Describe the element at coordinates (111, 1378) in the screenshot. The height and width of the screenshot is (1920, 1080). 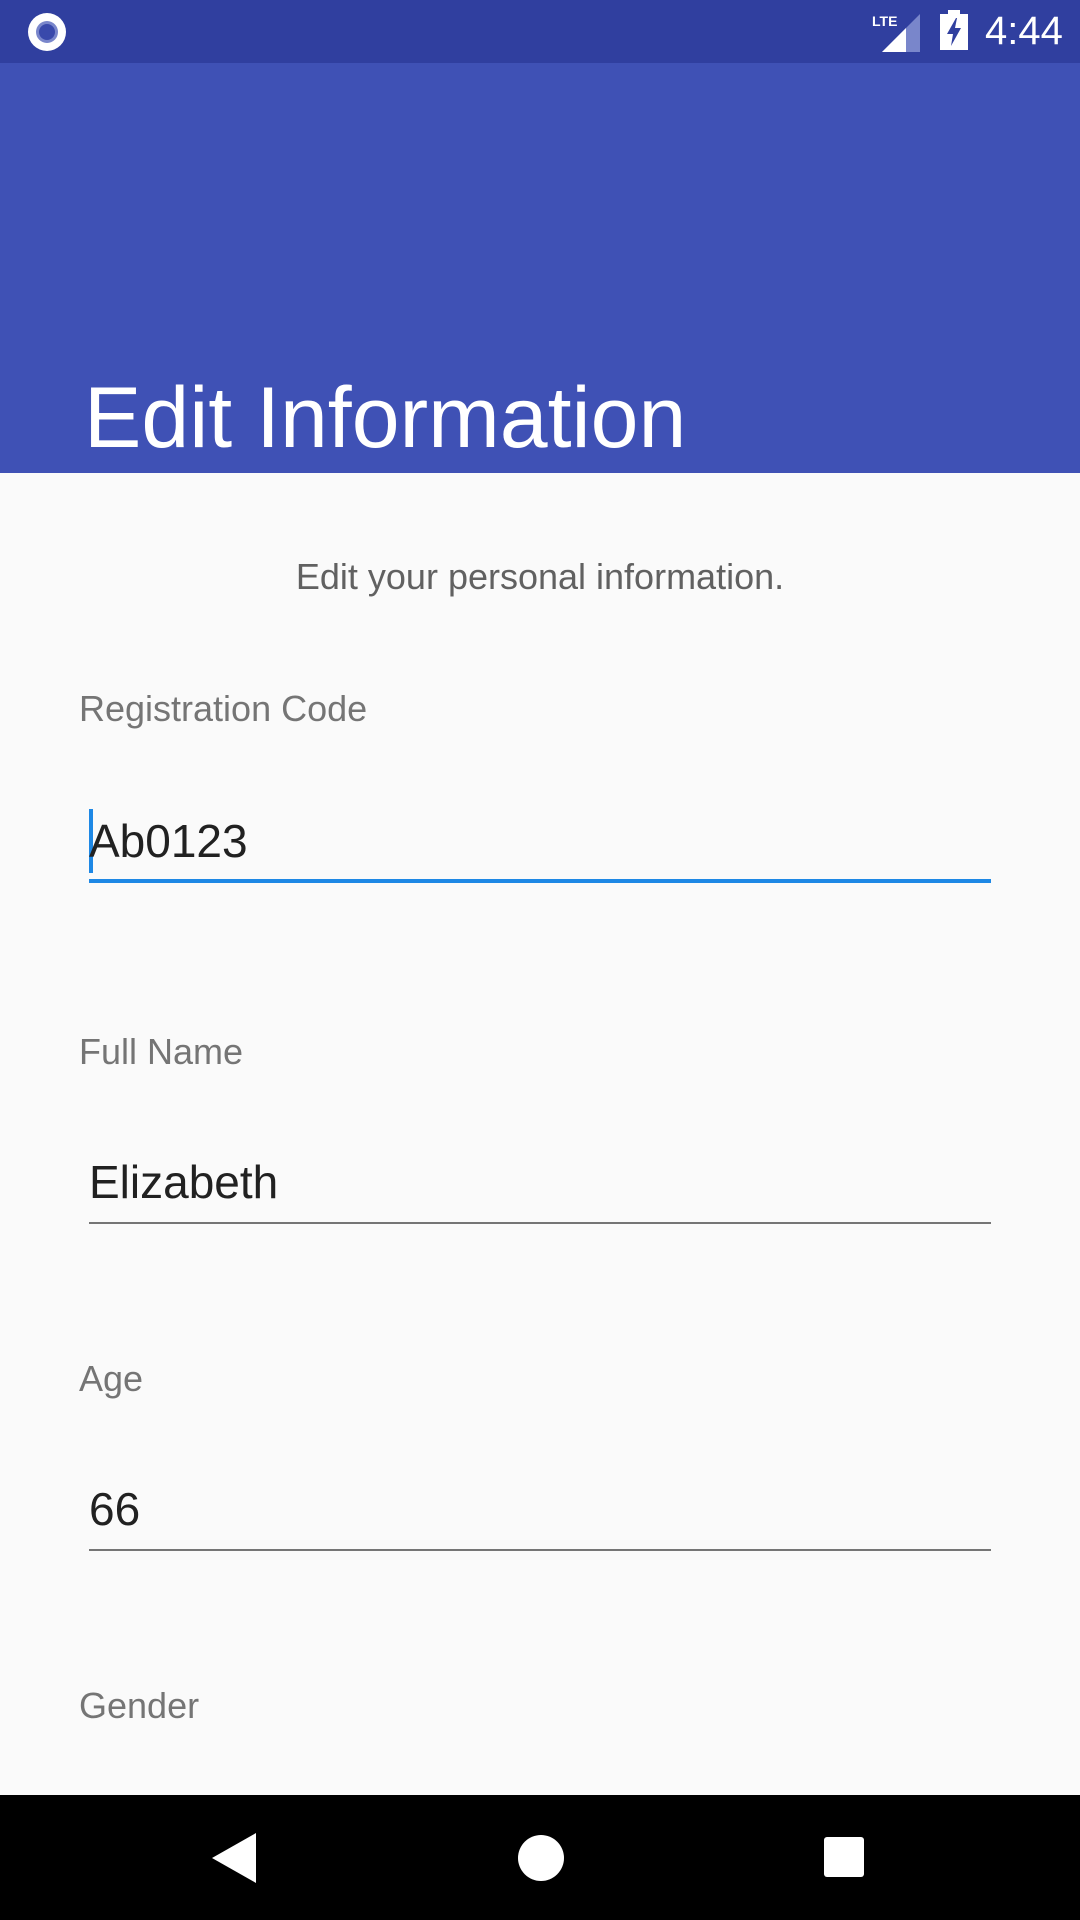
I see `age-label: Age` at that location.